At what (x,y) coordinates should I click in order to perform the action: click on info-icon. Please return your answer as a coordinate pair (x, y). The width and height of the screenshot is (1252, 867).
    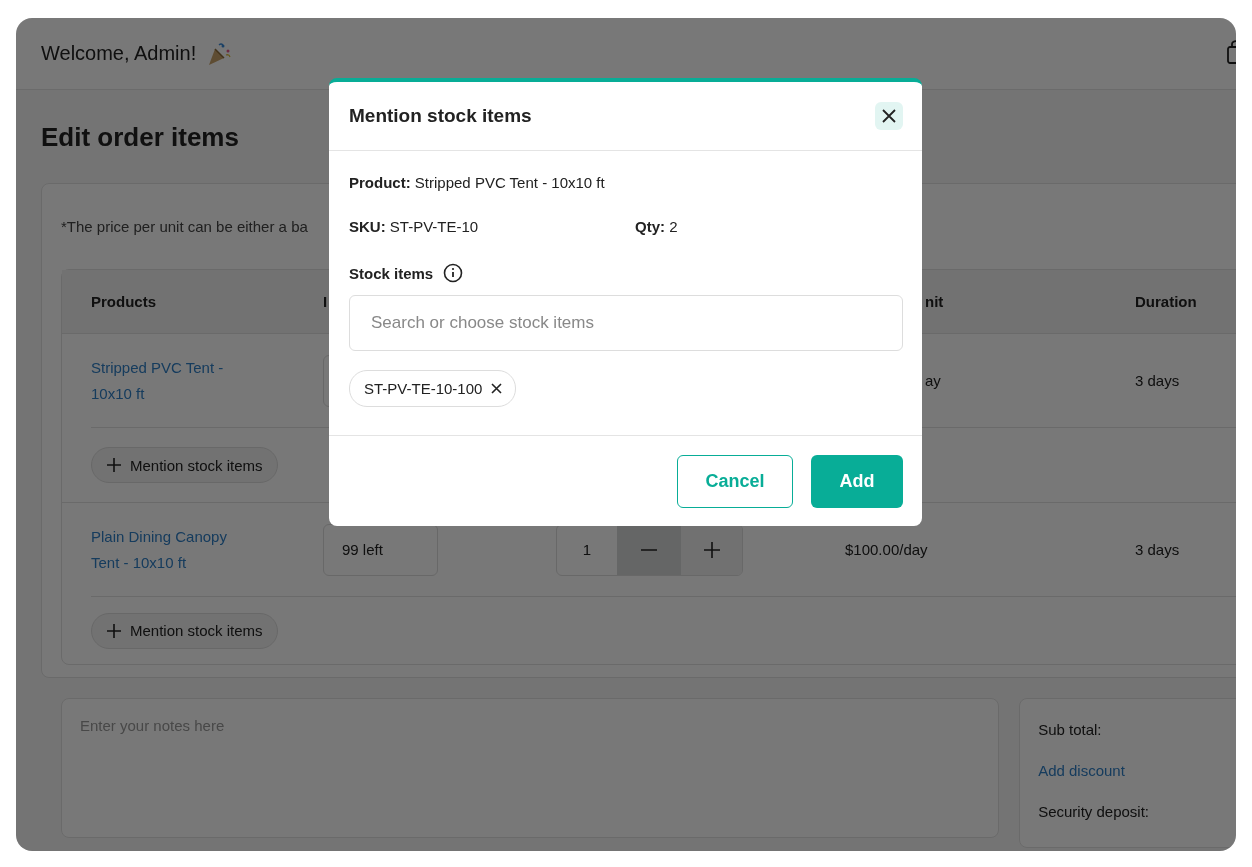
    Looking at the image, I should click on (453, 273).